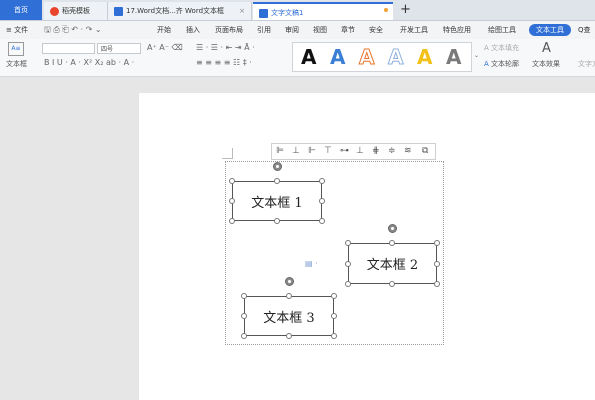  I want to click on tab-bar: 首页 稻壳模板 17.Word文档...齐 Word文本框 × 文字文稿1 +, so click(297, 10).